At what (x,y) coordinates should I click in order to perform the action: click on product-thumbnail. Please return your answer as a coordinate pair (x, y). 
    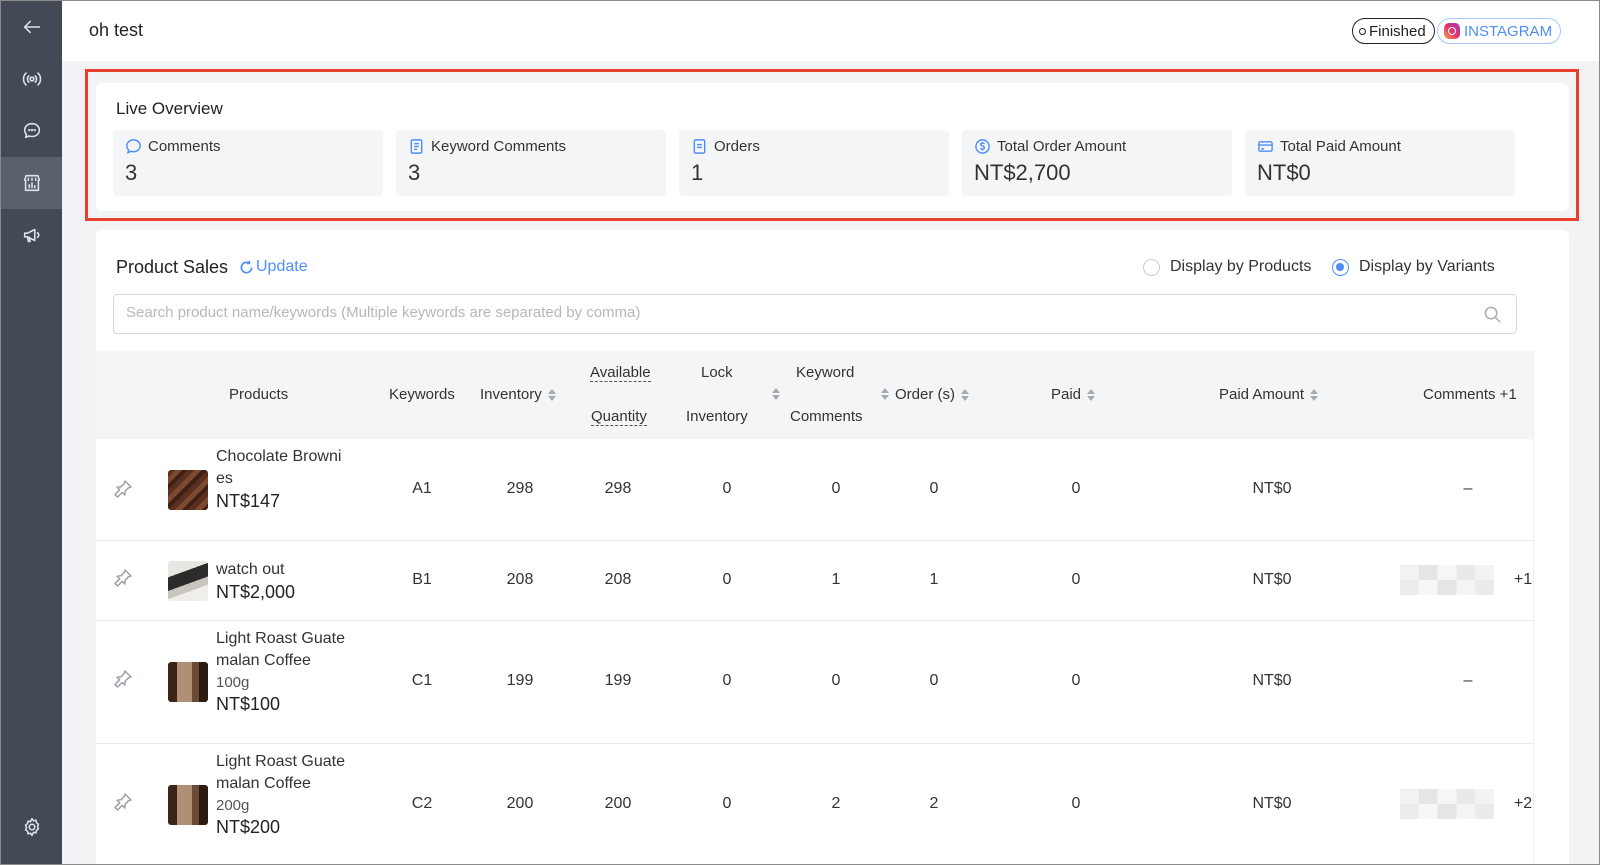
    Looking at the image, I should click on (188, 805).